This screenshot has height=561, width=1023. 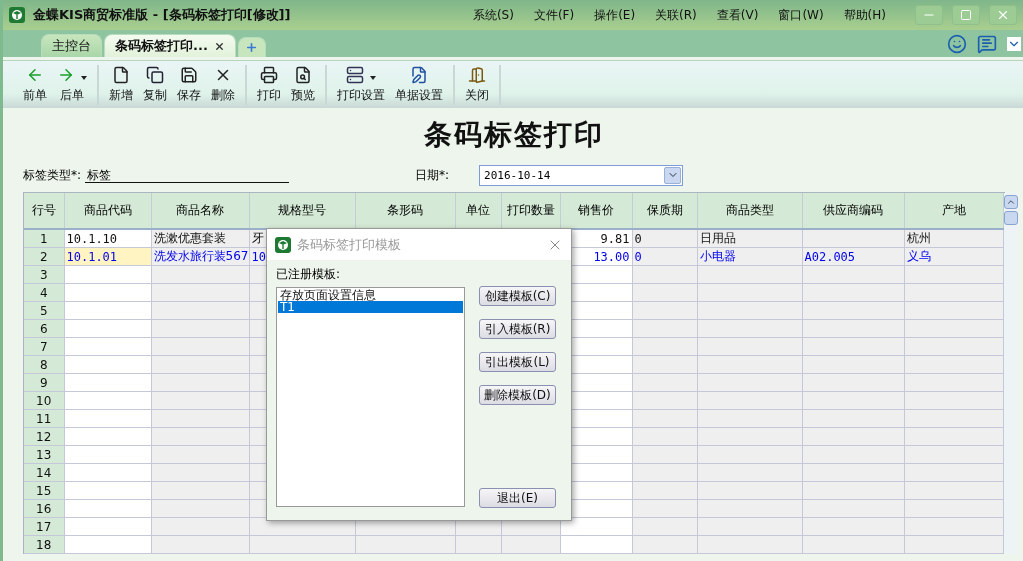 What do you see at coordinates (478, 211) in the screenshot?
I see `column-header: 单位` at bounding box center [478, 211].